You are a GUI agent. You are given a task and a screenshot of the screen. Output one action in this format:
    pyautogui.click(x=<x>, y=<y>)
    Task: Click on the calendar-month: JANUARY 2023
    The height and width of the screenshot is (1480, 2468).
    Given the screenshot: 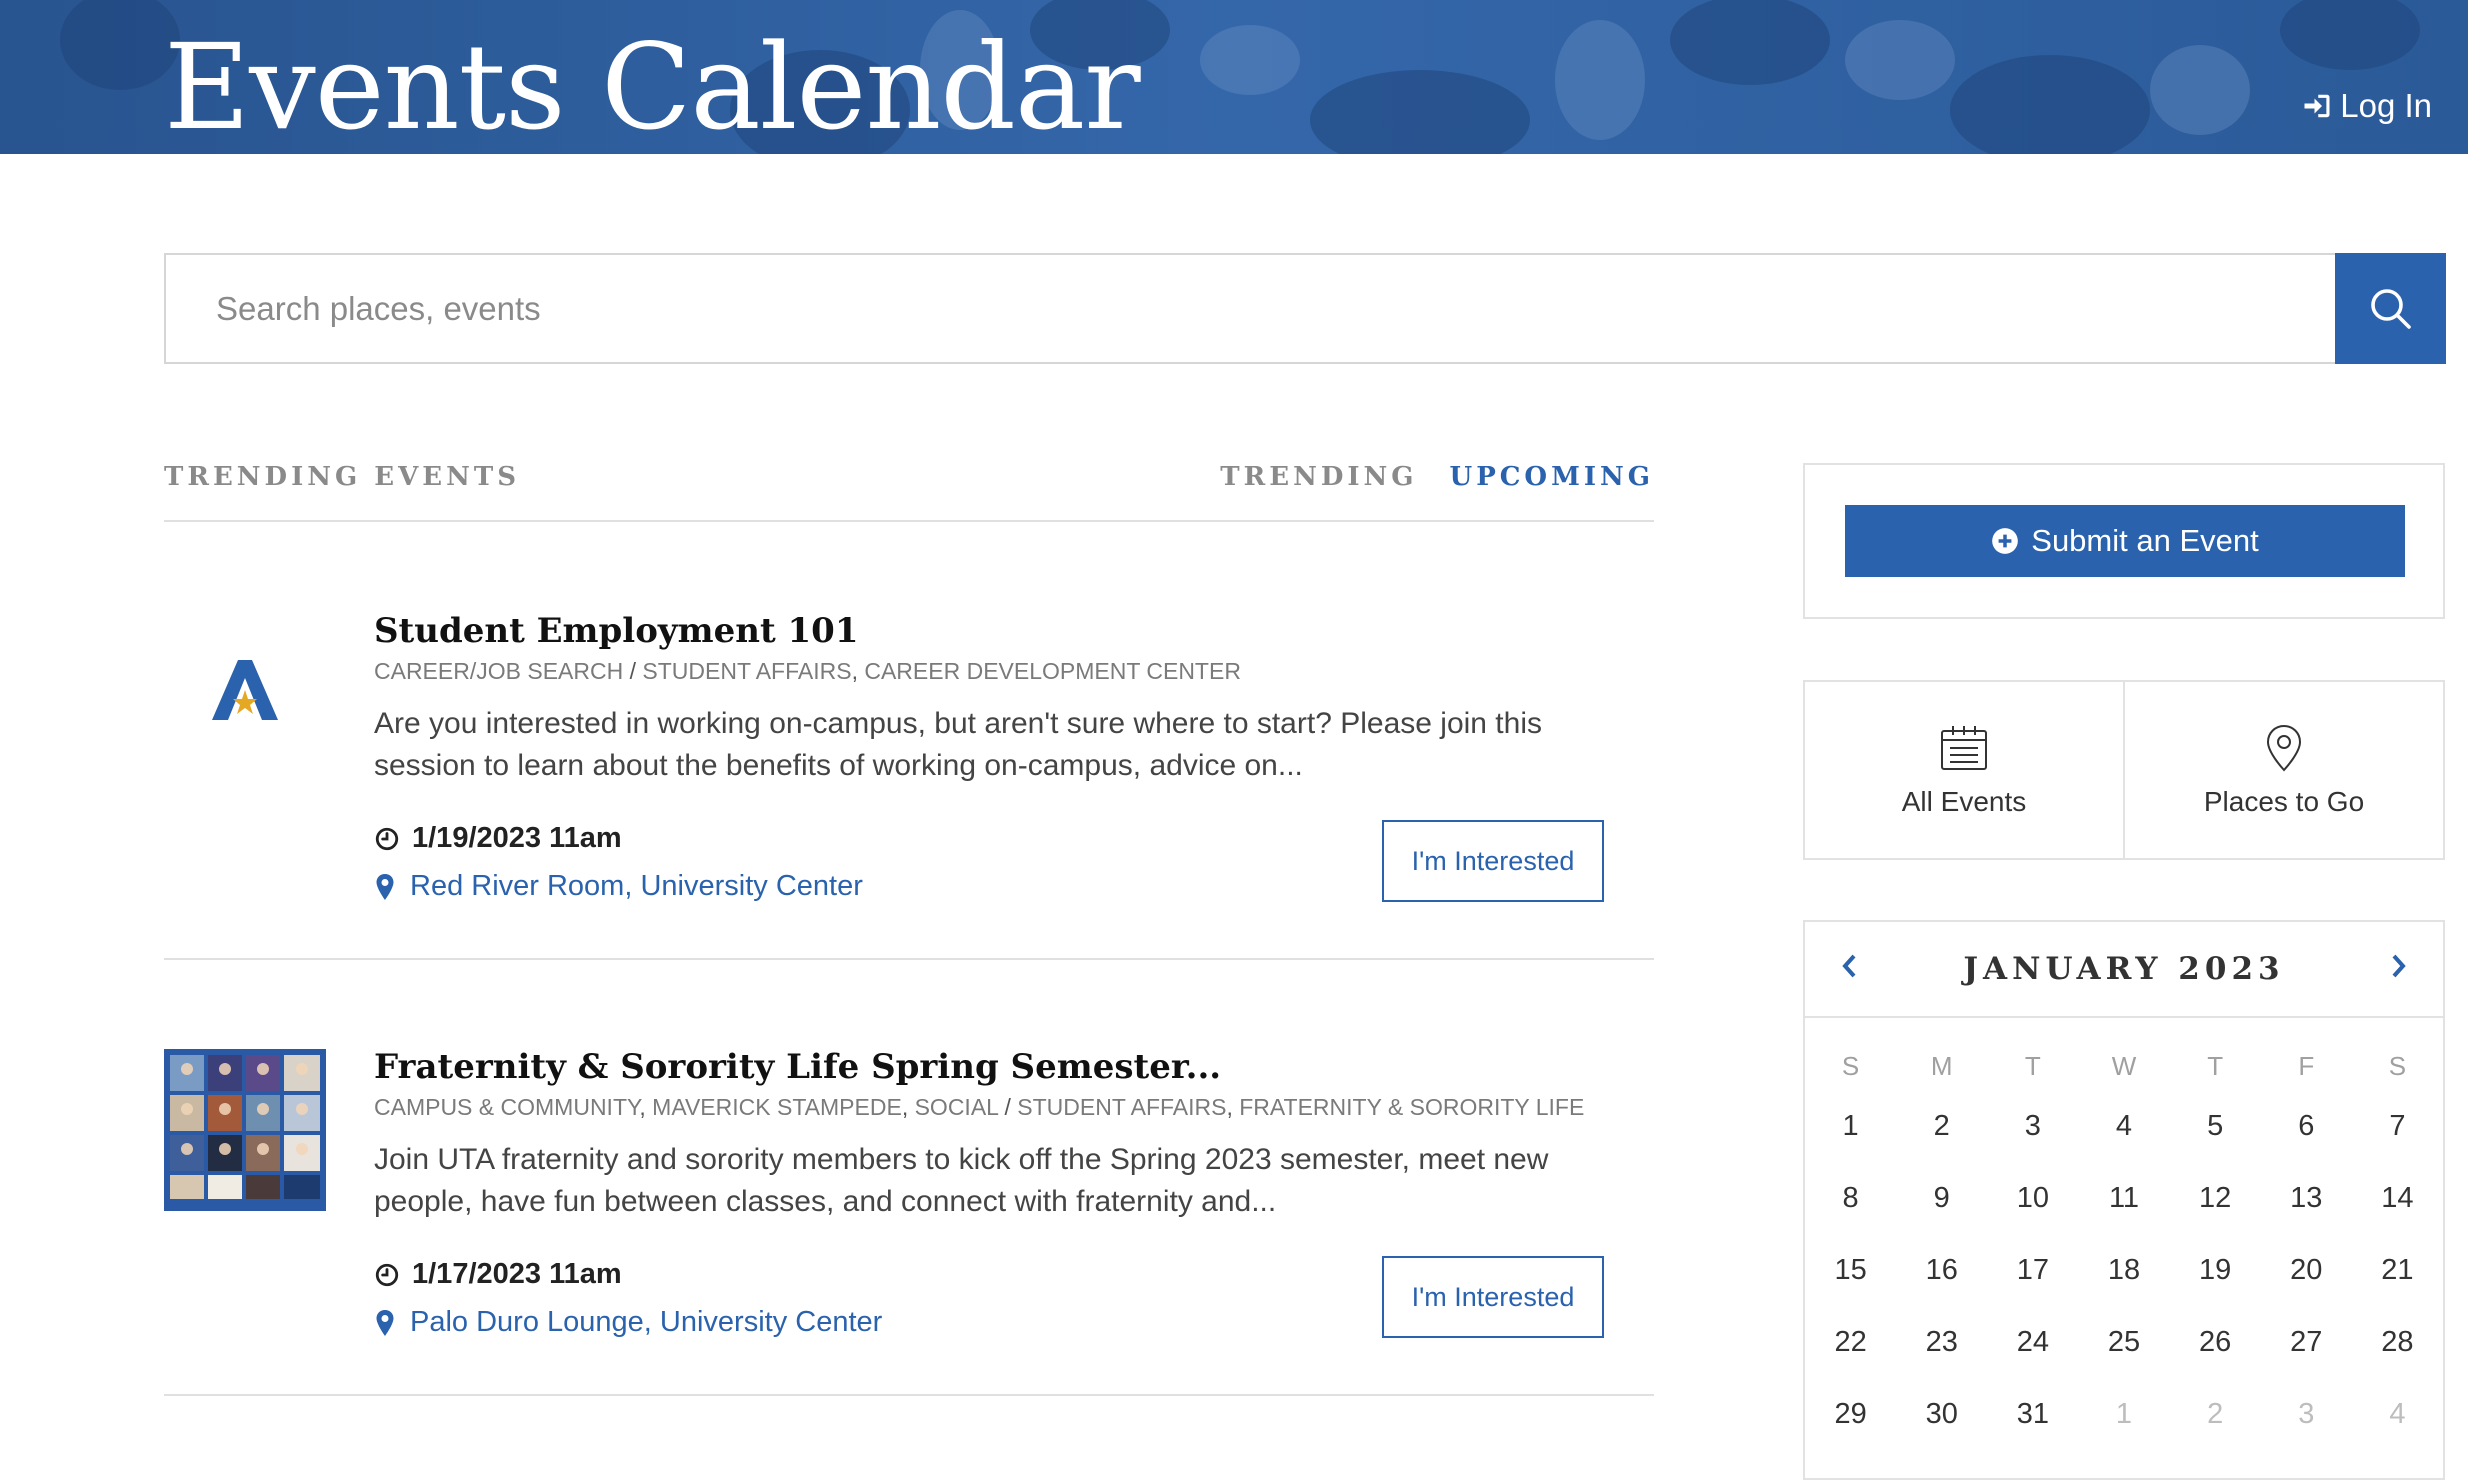 What is the action you would take?
    pyautogui.click(x=2124, y=969)
    